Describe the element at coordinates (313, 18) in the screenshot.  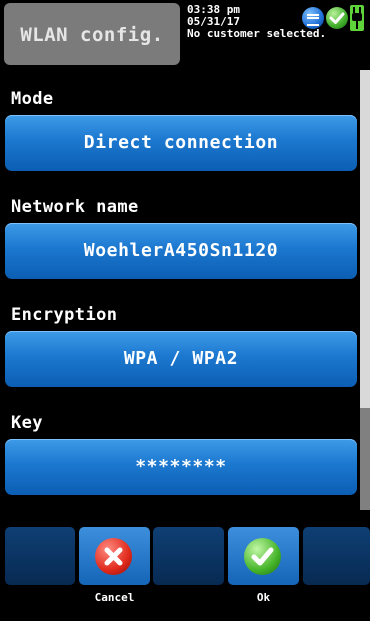
I see `wlan-status-icon` at that location.